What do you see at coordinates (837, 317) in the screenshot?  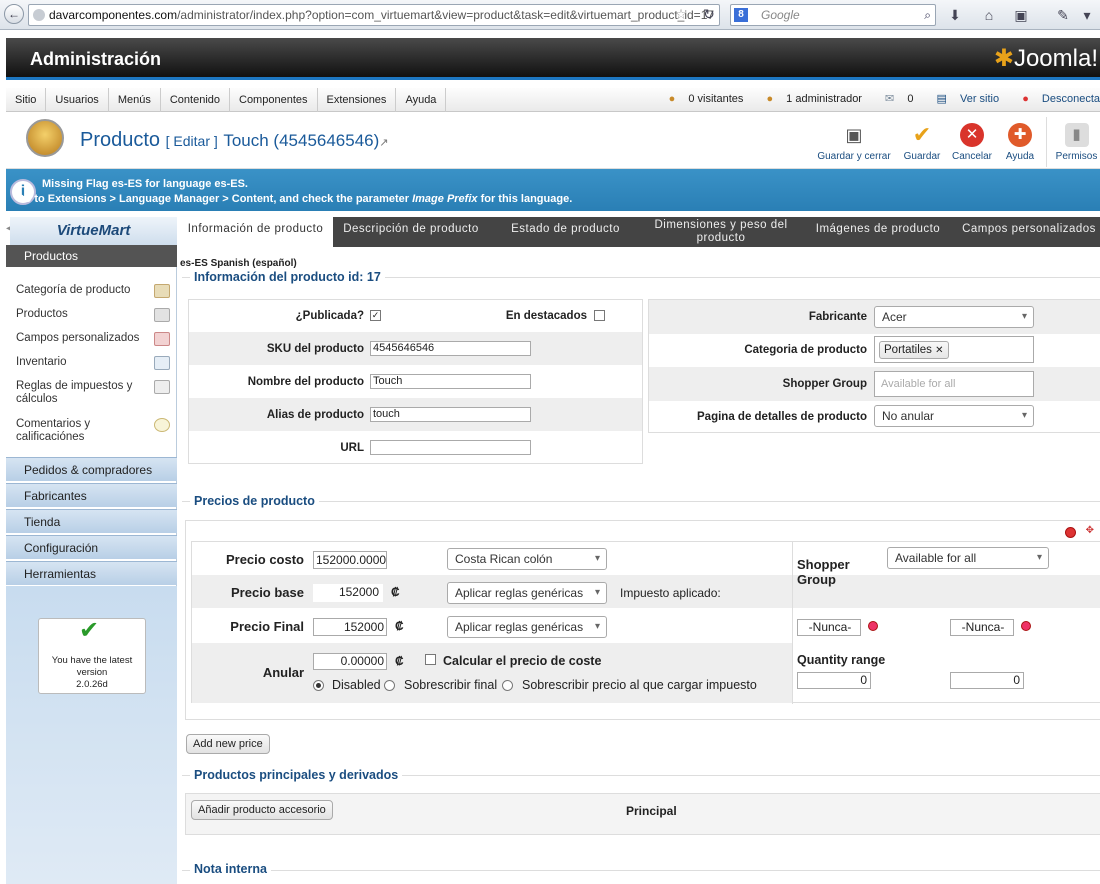 I see `manufacturer-label: Fabricante` at bounding box center [837, 317].